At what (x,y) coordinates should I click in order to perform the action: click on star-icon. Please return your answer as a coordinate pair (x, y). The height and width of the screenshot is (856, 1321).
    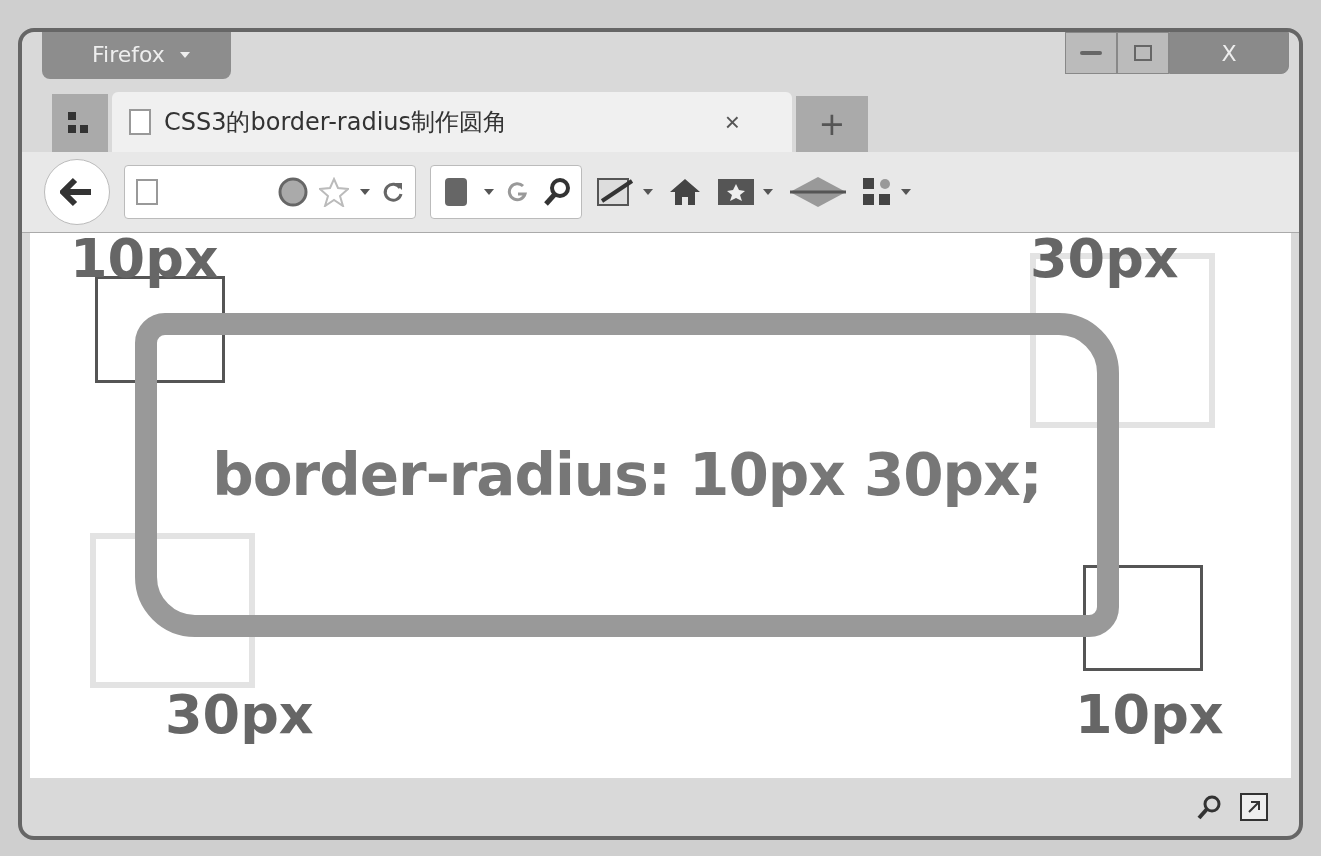
    Looking at the image, I should click on (334, 192).